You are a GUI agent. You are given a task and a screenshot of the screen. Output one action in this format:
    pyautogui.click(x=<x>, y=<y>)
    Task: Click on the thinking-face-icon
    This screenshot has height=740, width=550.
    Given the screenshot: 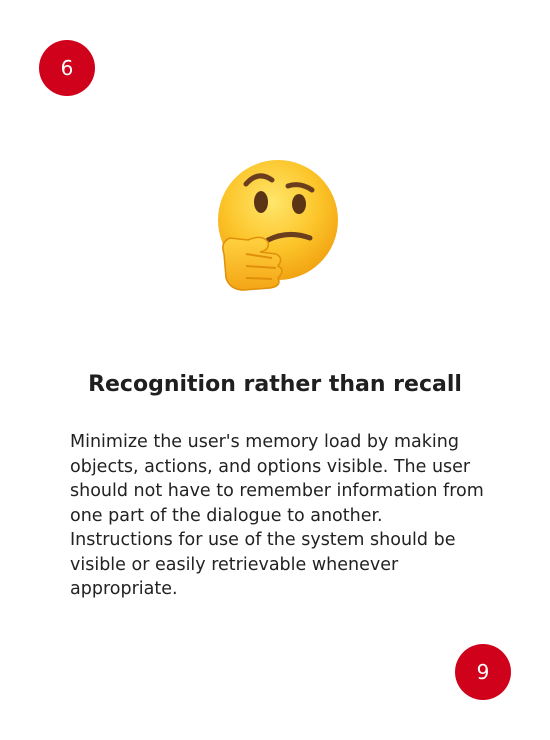 What is the action you would take?
    pyautogui.click(x=276, y=228)
    